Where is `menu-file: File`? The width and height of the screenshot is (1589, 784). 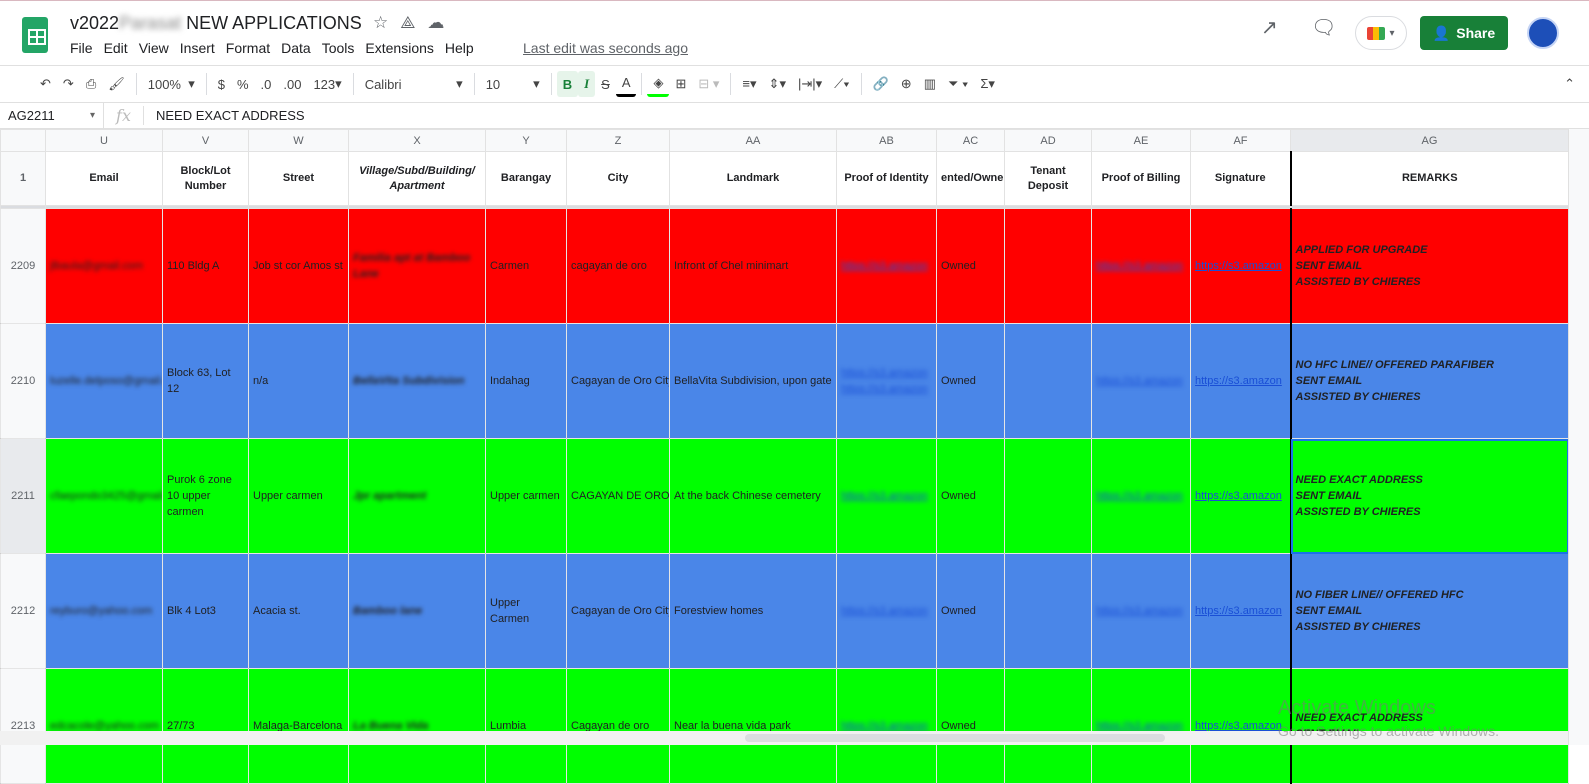 menu-file: File is located at coordinates (81, 48).